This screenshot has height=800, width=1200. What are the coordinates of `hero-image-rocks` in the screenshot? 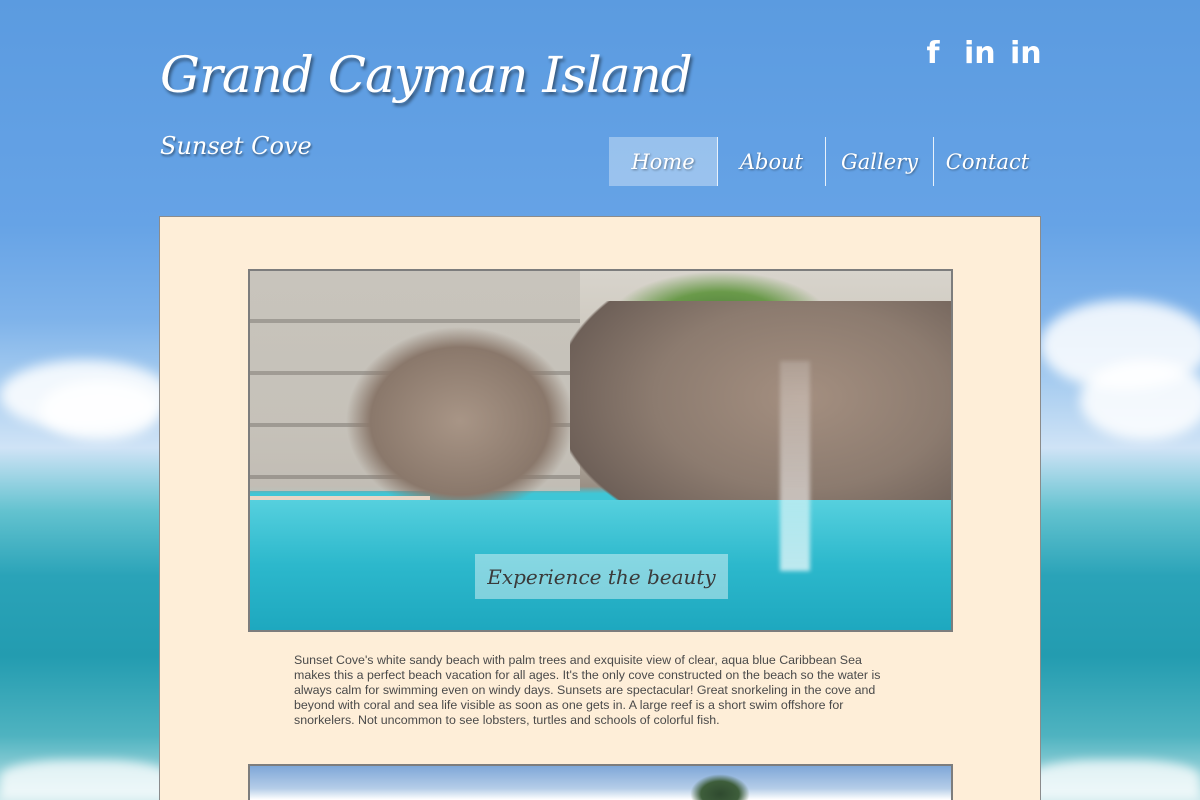 It's located at (460, 421).